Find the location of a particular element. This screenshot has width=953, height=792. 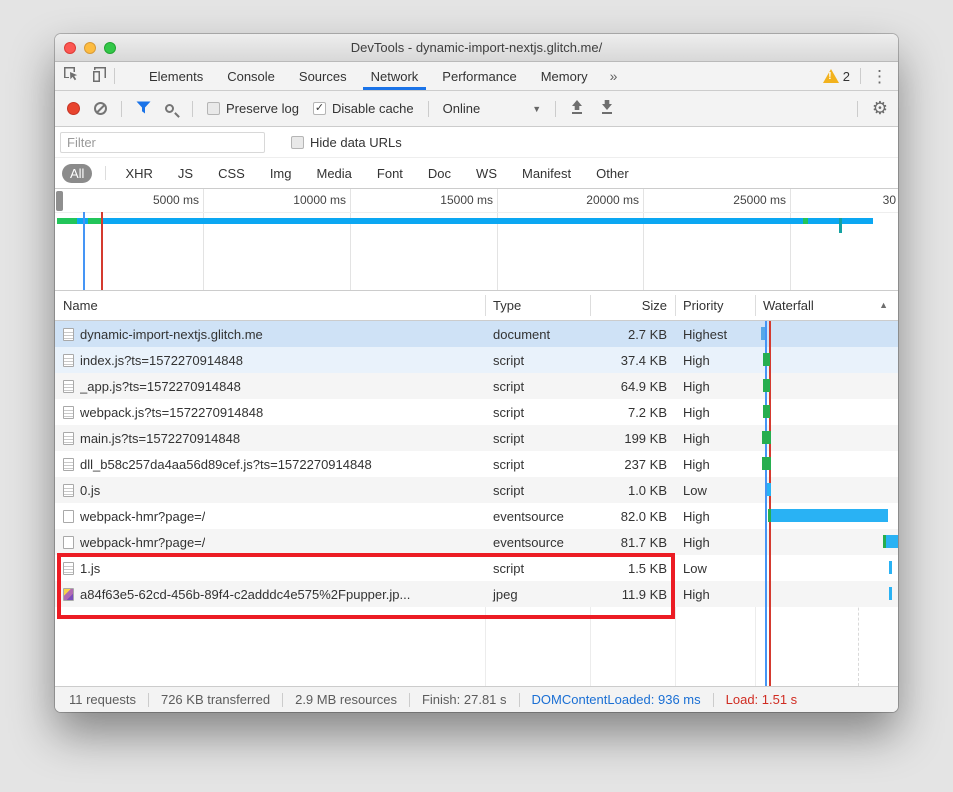

sort-ascending-icon: ▲ is located at coordinates (883, 305).